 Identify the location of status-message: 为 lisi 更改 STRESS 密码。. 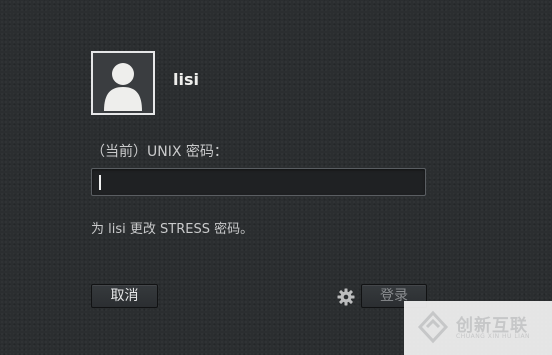
(172, 229).